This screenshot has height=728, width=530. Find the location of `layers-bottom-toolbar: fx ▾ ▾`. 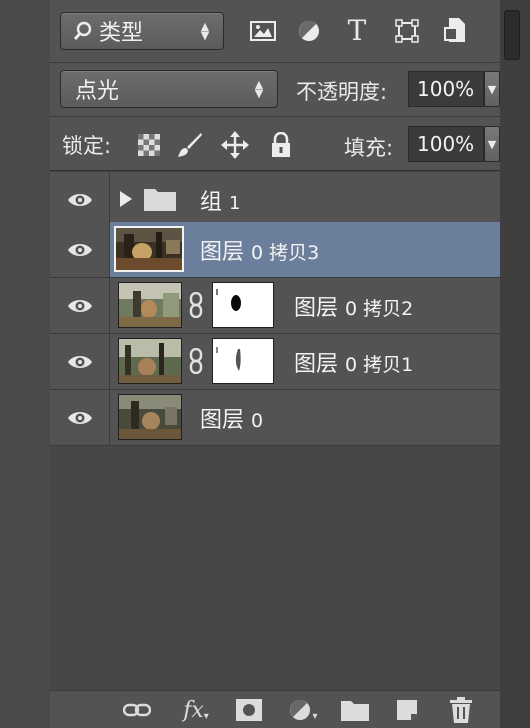

layers-bottom-toolbar: fx ▾ ▾ is located at coordinates (275, 709).